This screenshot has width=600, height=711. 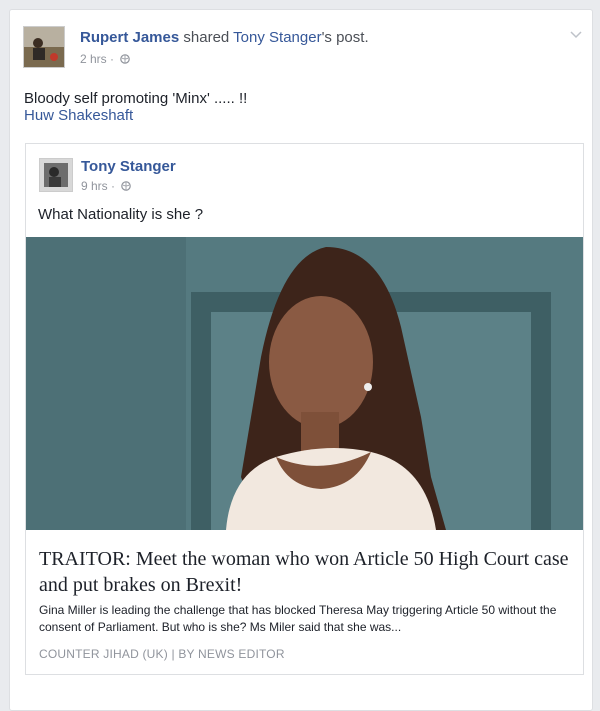 What do you see at coordinates (93, 59) in the screenshot?
I see `post-timestamp: 2 hrs` at bounding box center [93, 59].